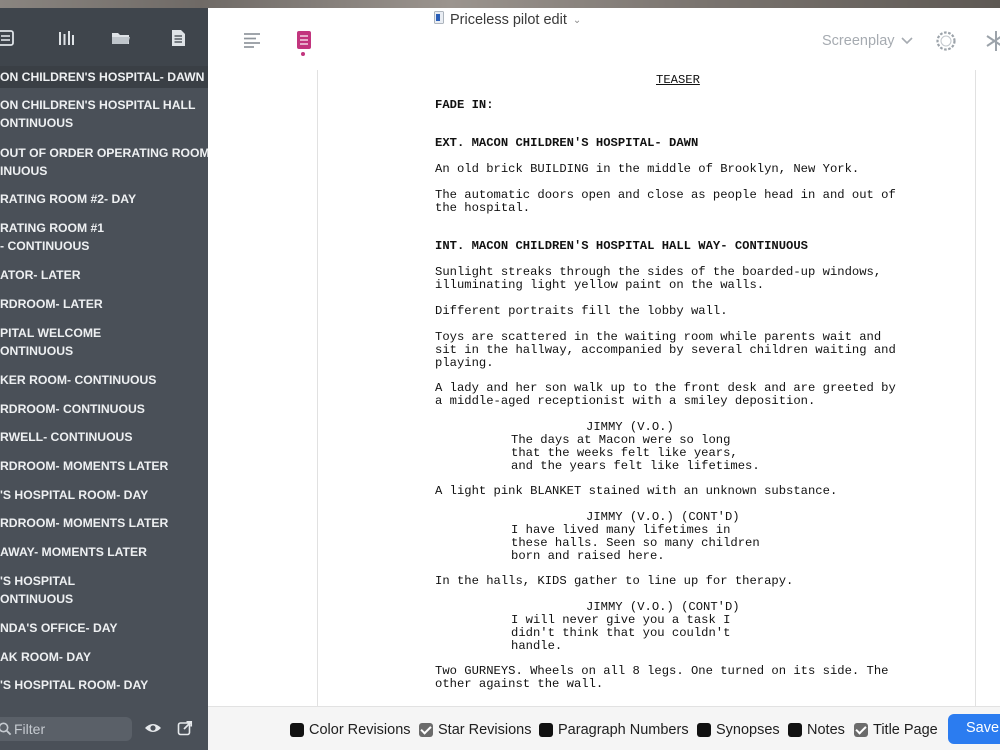 The height and width of the screenshot is (750, 1000). What do you see at coordinates (178, 38) in the screenshot?
I see `document-icon` at bounding box center [178, 38].